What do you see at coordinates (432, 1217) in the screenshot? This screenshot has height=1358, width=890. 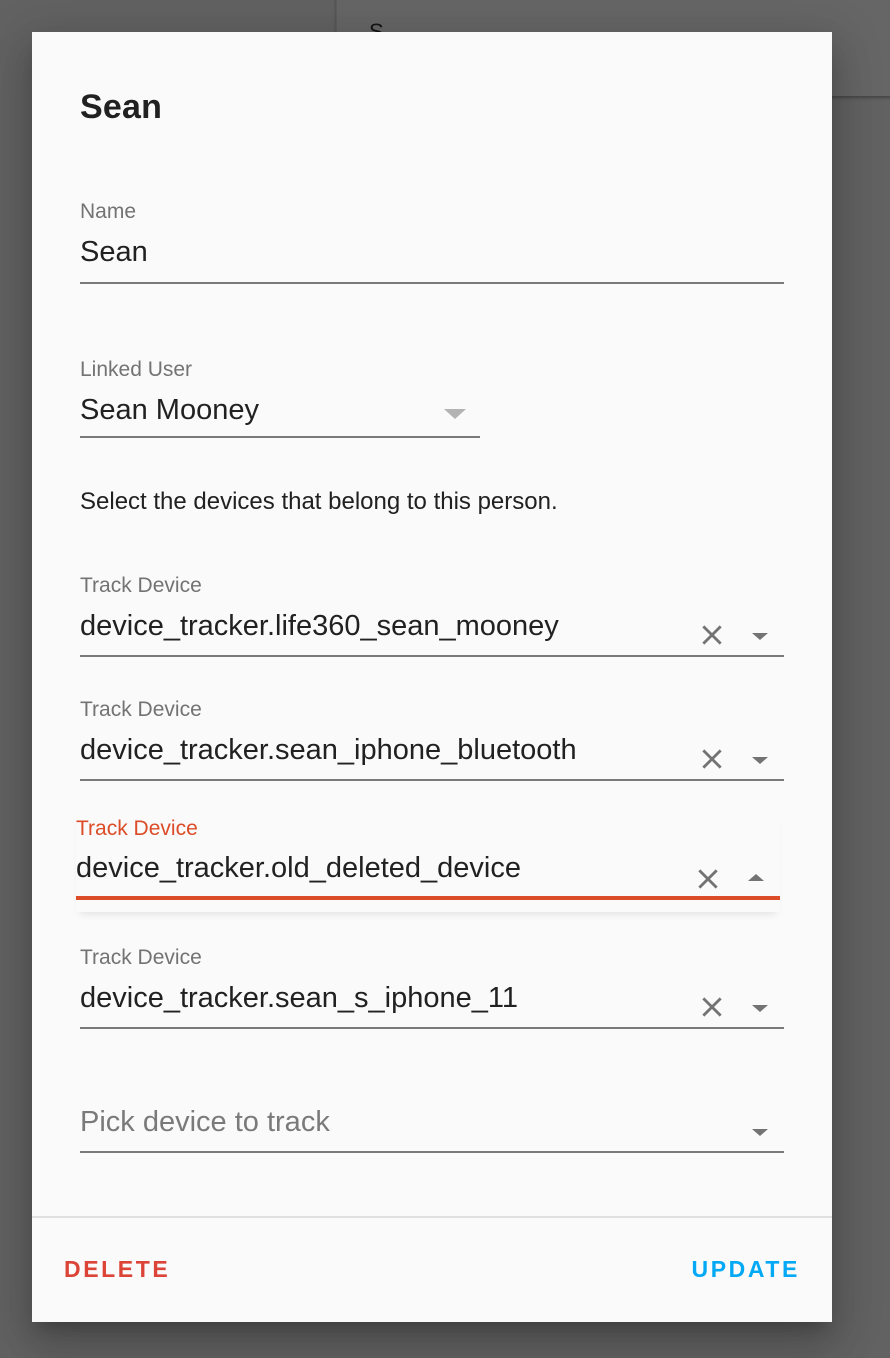 I see `actions-divider` at bounding box center [432, 1217].